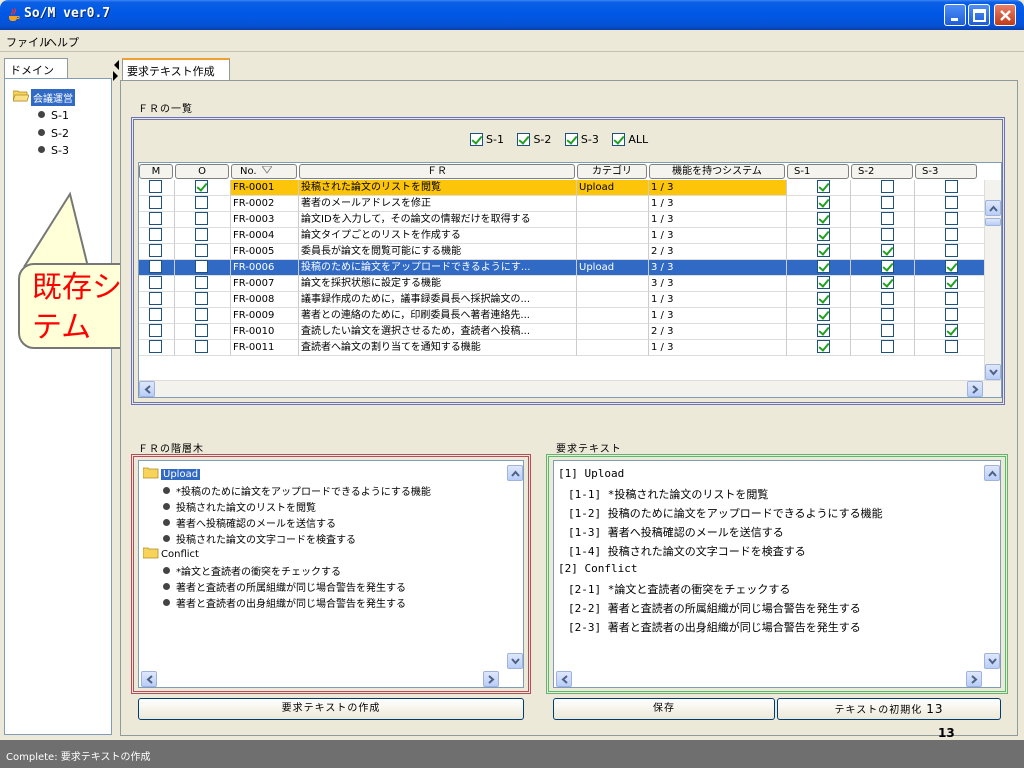 The height and width of the screenshot is (768, 1024). What do you see at coordinates (116, 70) in the screenshot?
I see `splitter-arrows-icon` at bounding box center [116, 70].